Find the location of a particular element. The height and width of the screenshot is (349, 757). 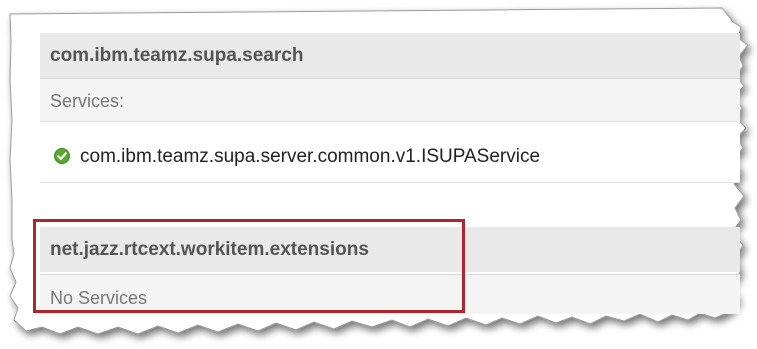

services-label: Services: is located at coordinates (390, 100).